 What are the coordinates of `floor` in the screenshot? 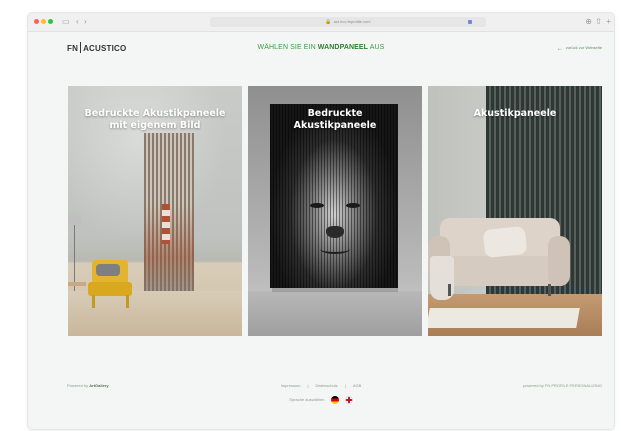 It's located at (335, 313).